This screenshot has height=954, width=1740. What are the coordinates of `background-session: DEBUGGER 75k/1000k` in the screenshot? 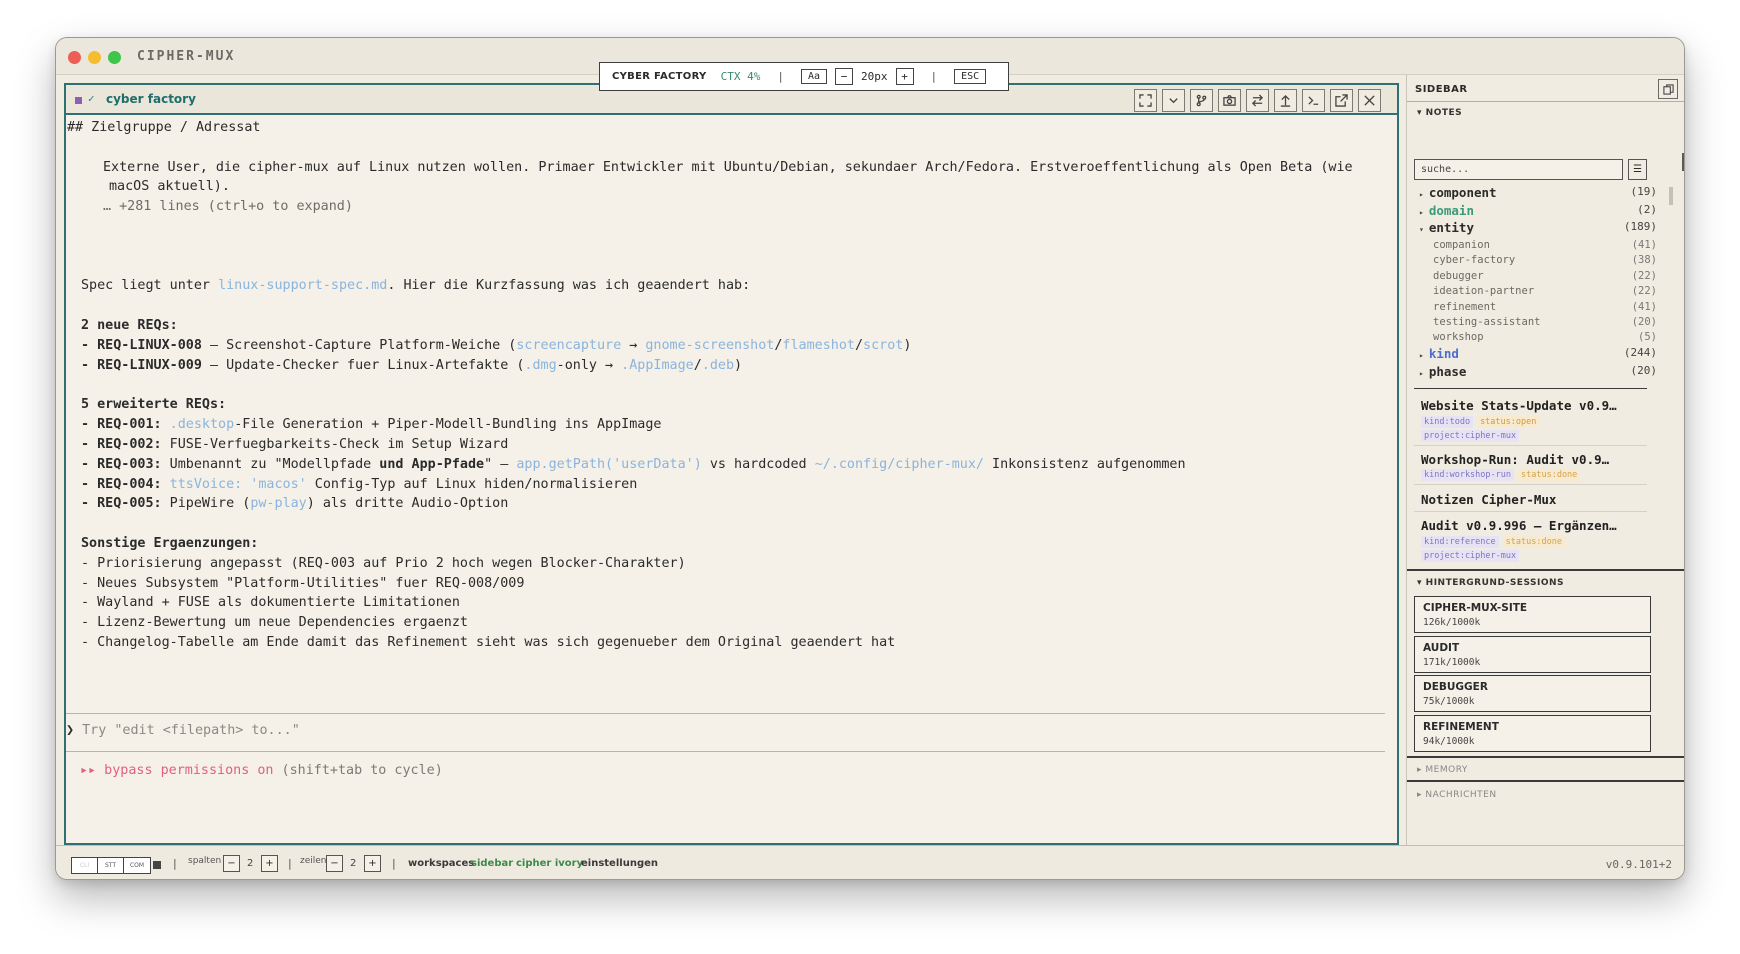 It's located at (1532, 693).